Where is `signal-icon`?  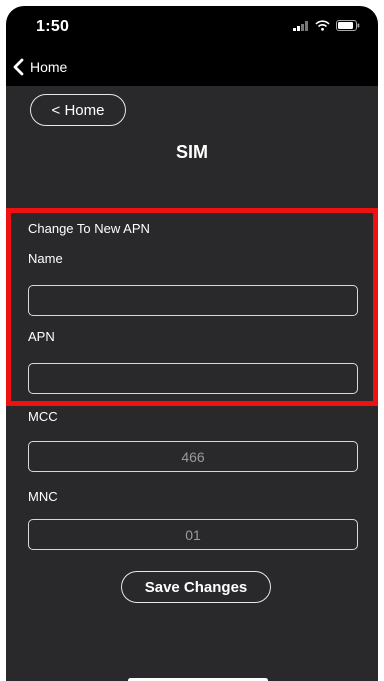 signal-icon is located at coordinates (301, 27).